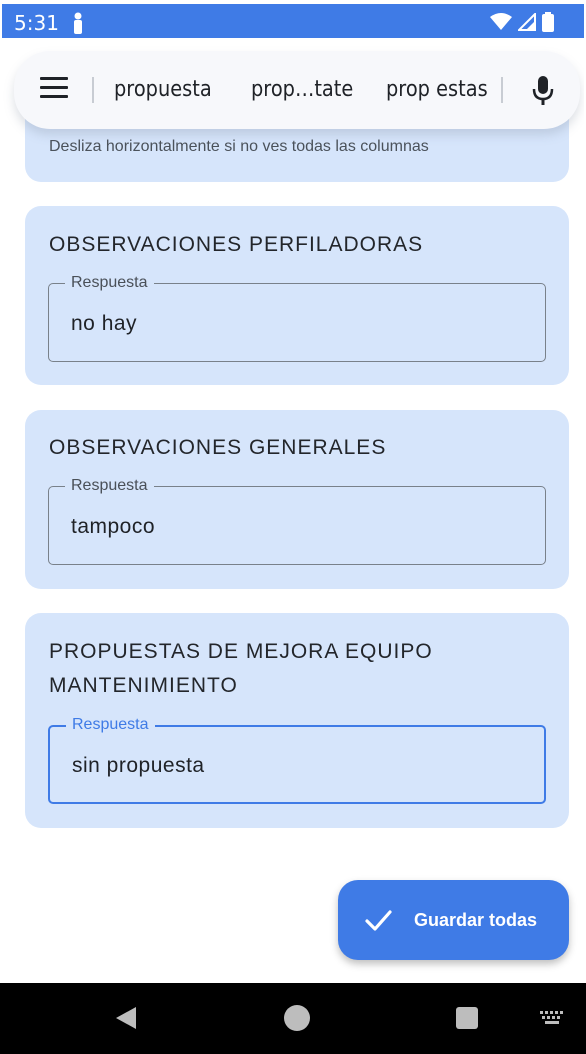 This screenshot has height=1054, width=586. I want to click on status-time: 5:31, so click(36, 23).